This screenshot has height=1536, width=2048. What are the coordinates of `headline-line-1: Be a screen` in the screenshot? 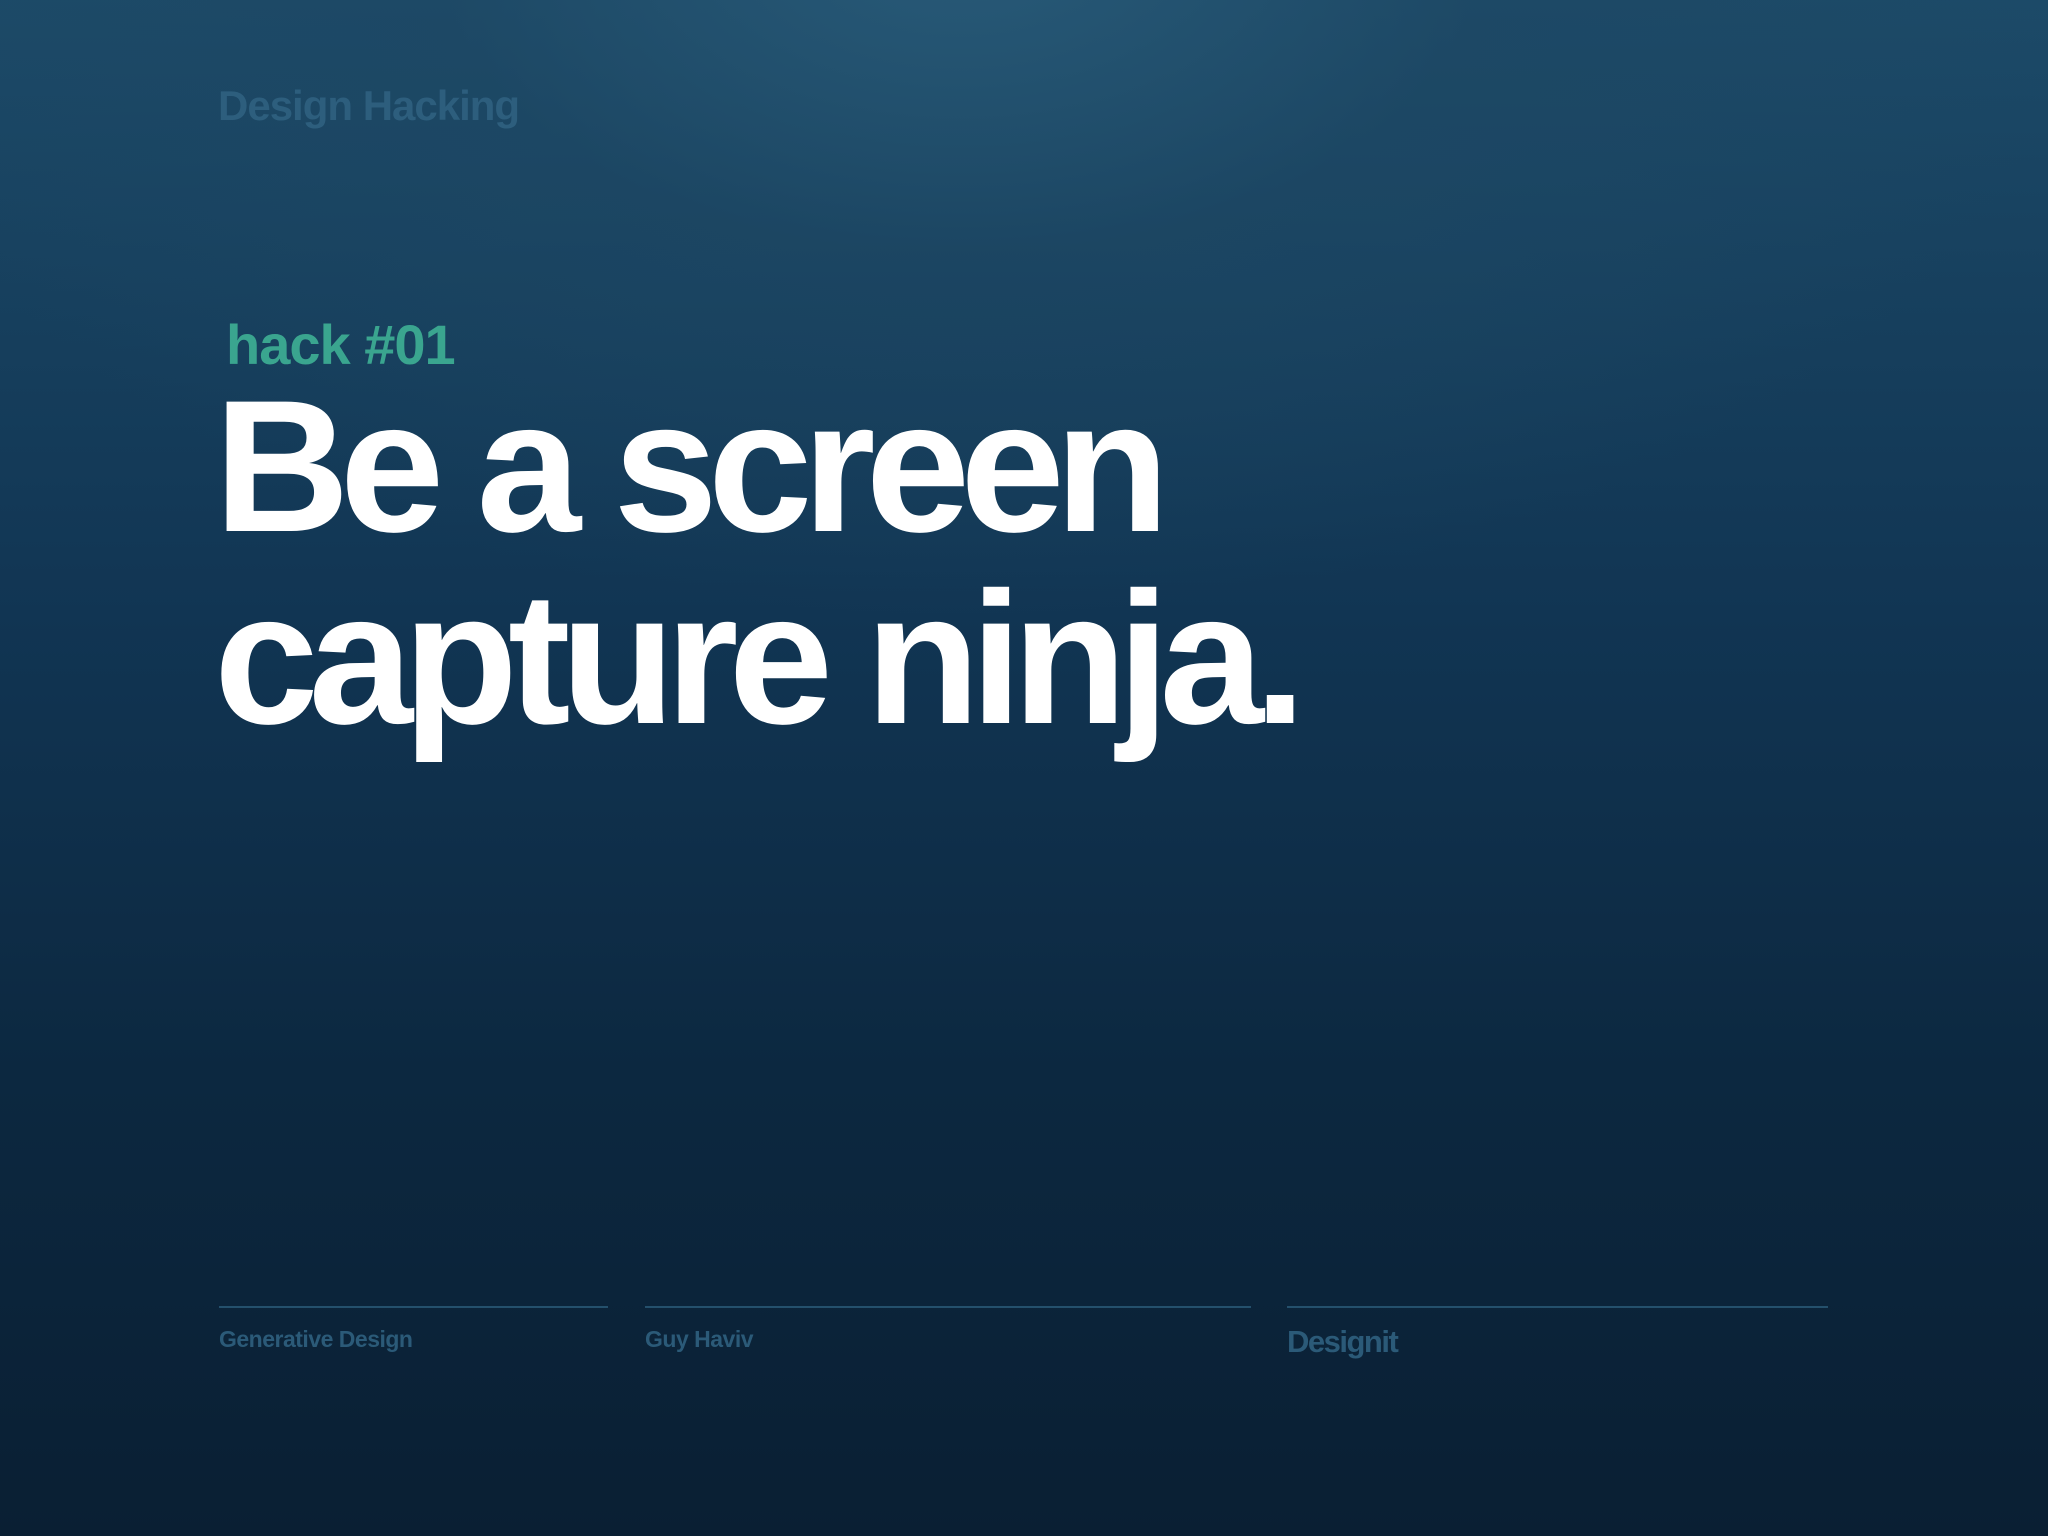 It's located at (692, 466).